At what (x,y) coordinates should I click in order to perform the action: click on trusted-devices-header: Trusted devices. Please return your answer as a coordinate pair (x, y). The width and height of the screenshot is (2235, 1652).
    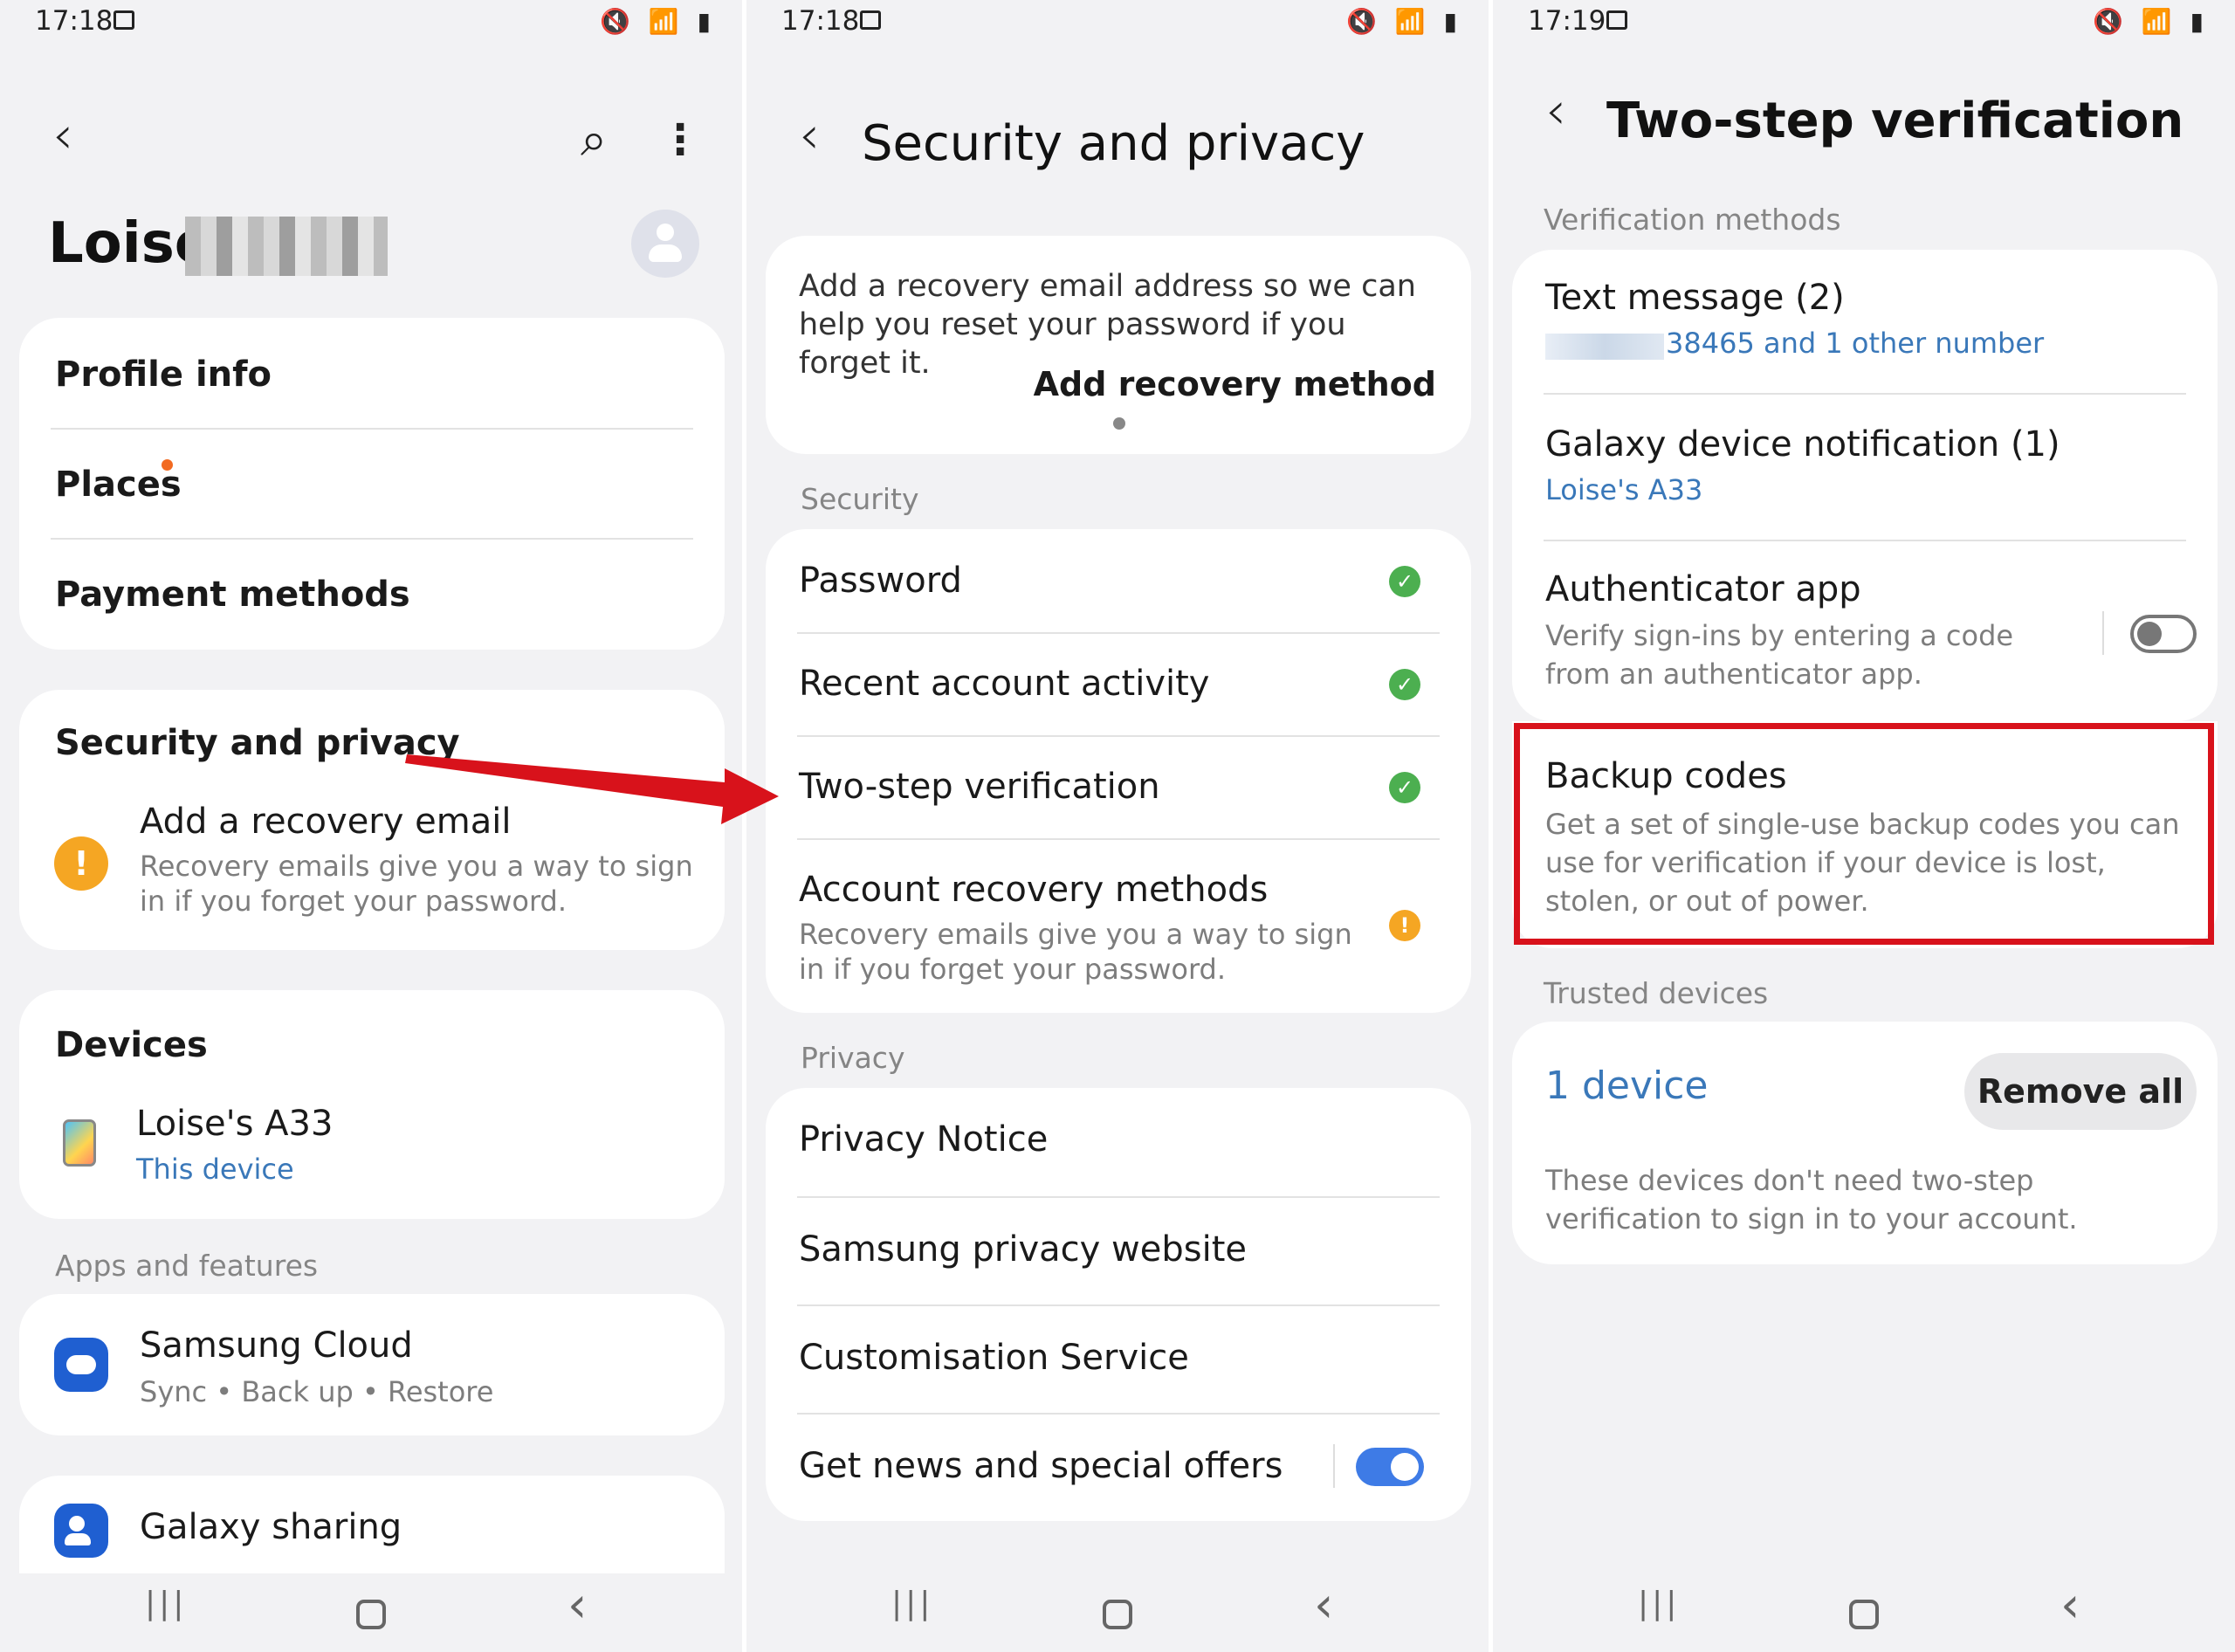
    Looking at the image, I should click on (1656, 993).